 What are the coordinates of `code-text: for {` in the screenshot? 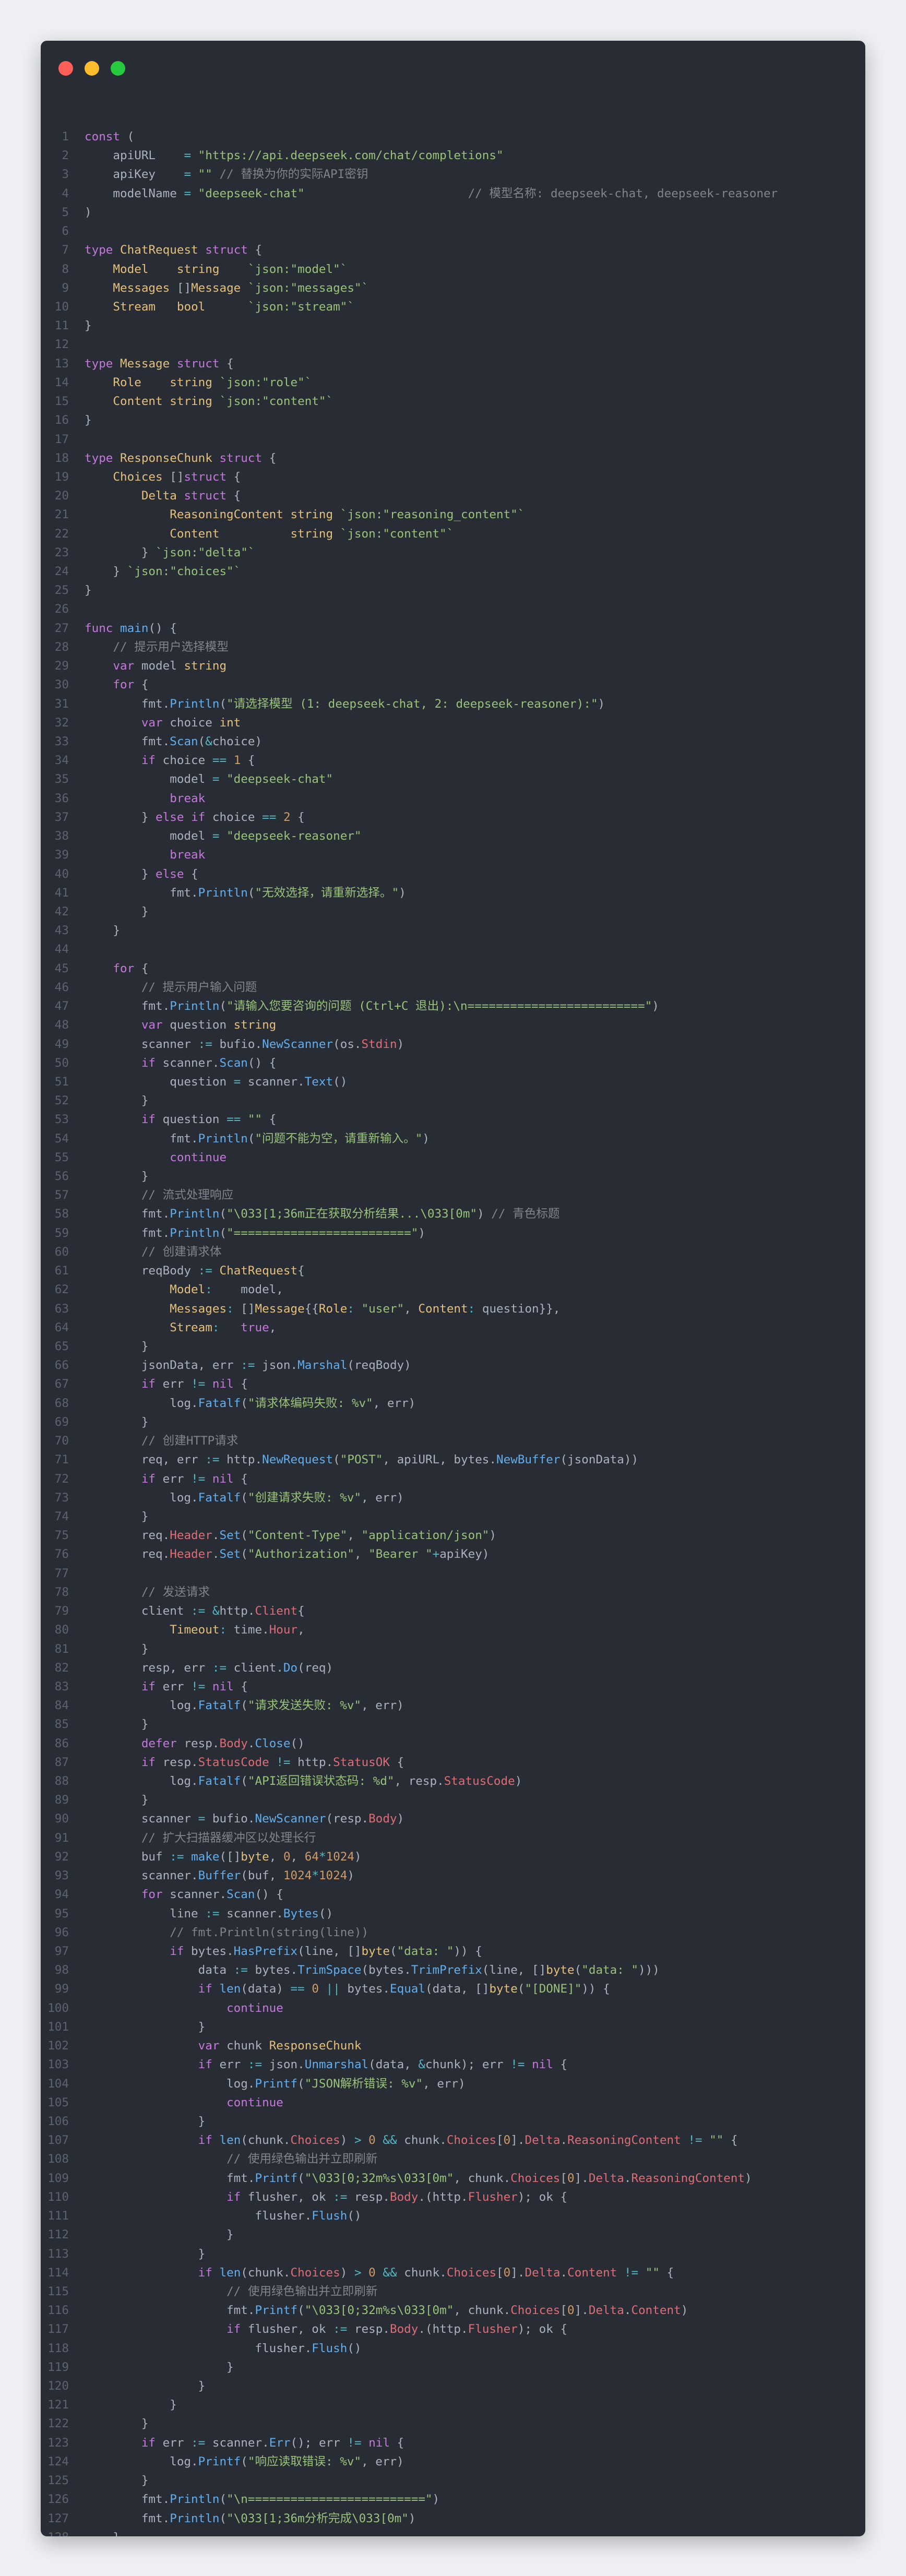 It's located at (131, 968).